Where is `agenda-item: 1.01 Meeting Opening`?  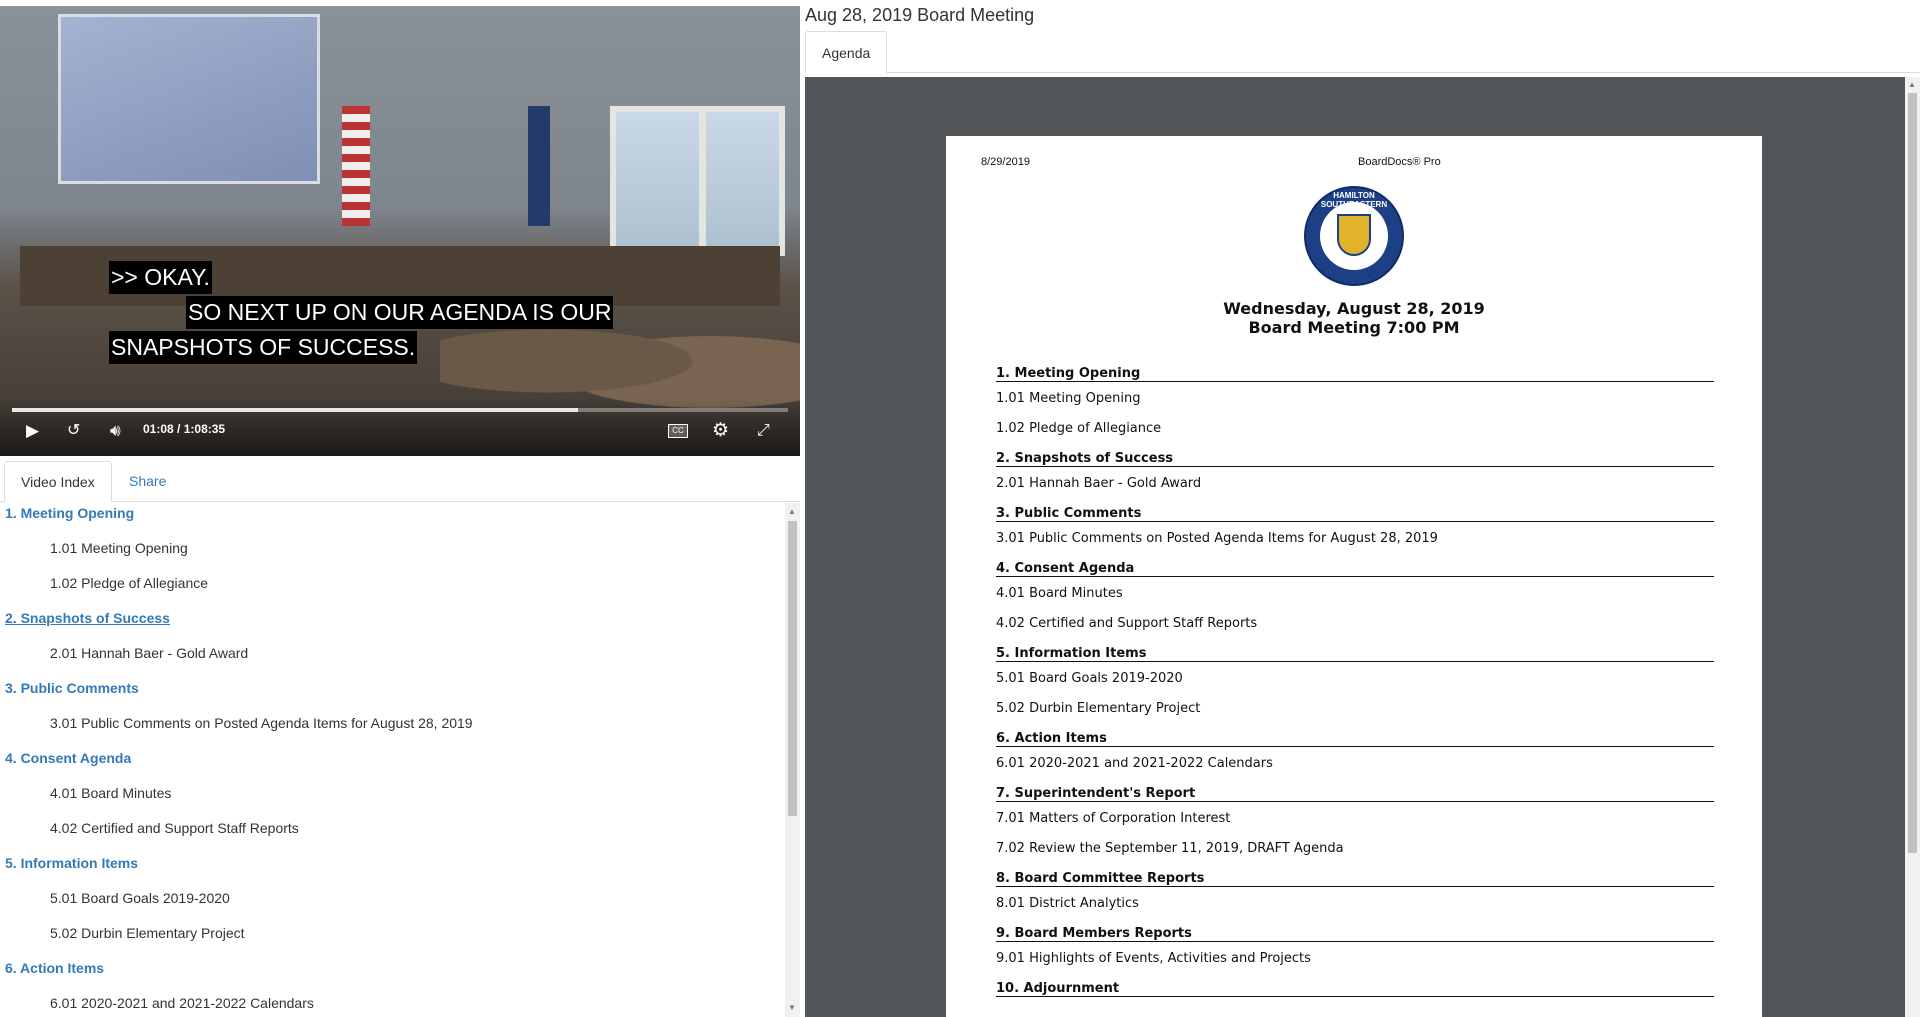
agenda-item: 1.01 Meeting Opening is located at coordinates (1068, 398).